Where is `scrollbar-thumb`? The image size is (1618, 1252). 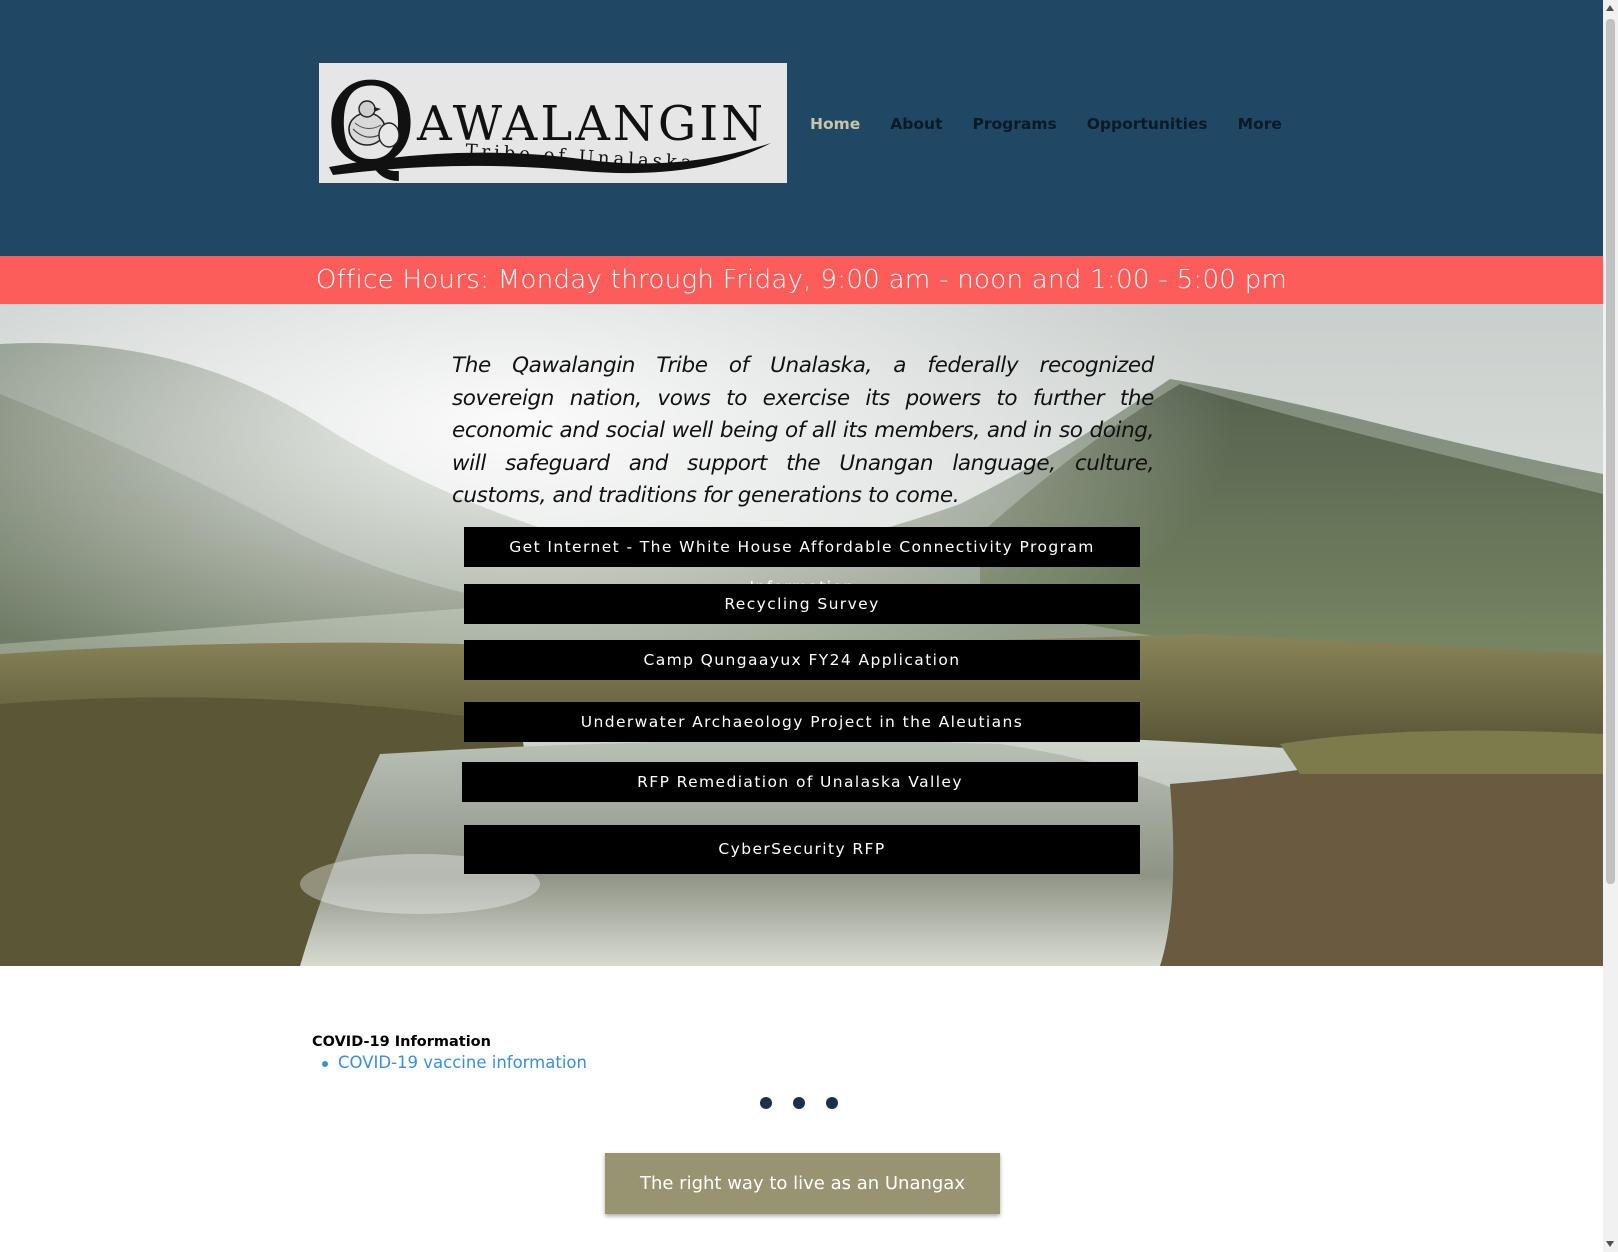 scrollbar-thumb is located at coordinates (1610, 451).